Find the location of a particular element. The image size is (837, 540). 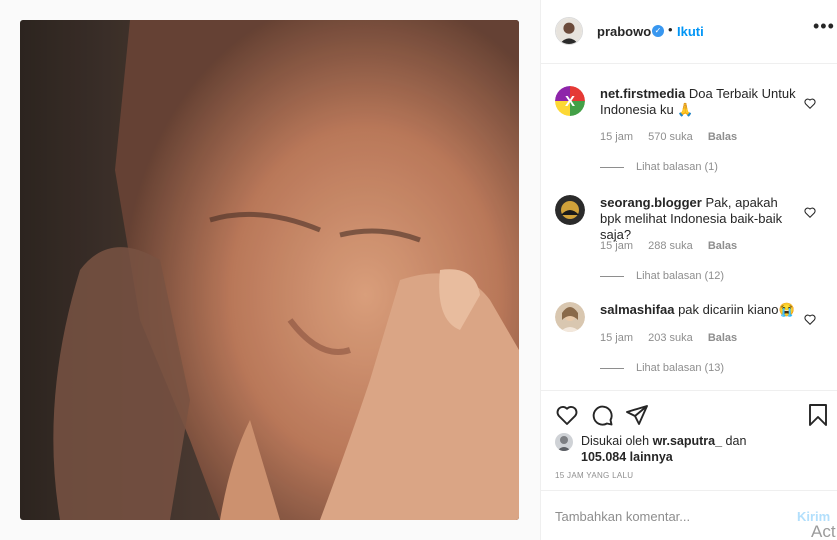

comment-meta: 15 jam 203 suka Balas is located at coordinates (674, 338).